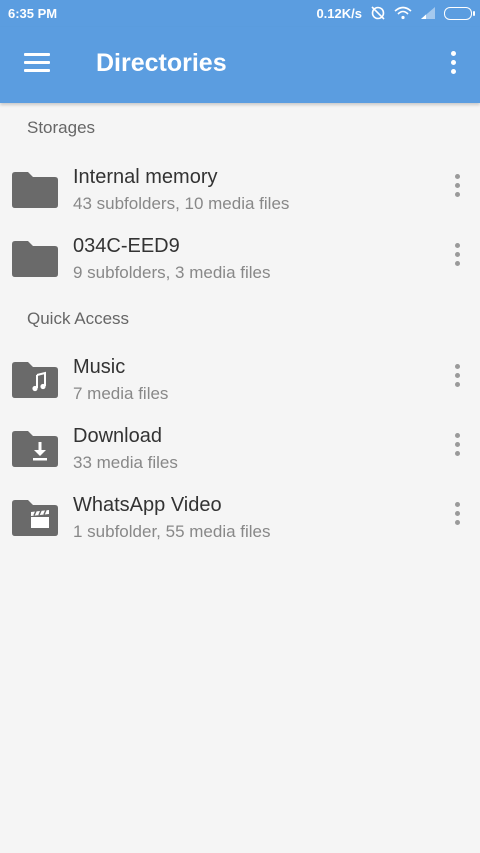  Describe the element at coordinates (145, 177) in the screenshot. I see `item-name: Internal memory` at that location.